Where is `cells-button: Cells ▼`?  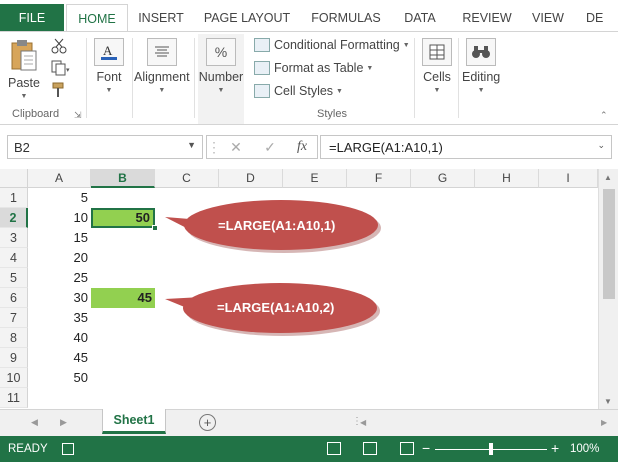
cells-button: Cells ▼ is located at coordinates (437, 66).